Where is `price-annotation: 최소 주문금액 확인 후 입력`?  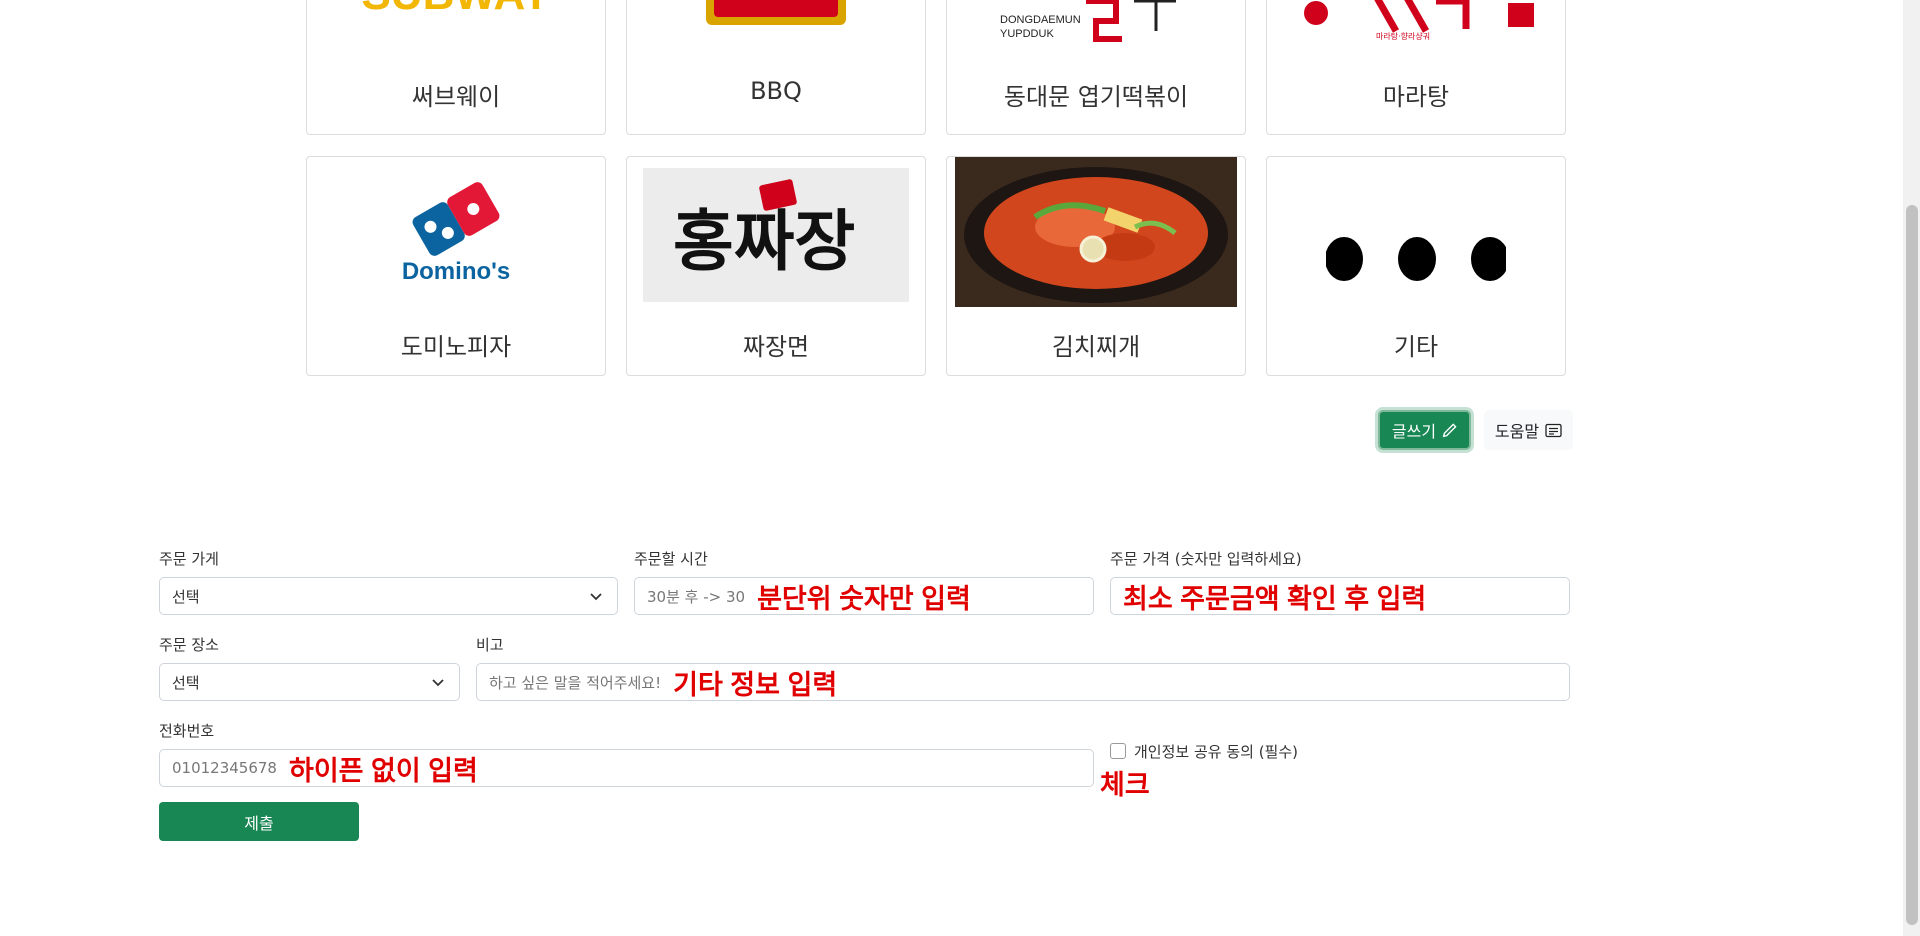 price-annotation: 최소 주문금액 확인 후 입력 is located at coordinates (1275, 598).